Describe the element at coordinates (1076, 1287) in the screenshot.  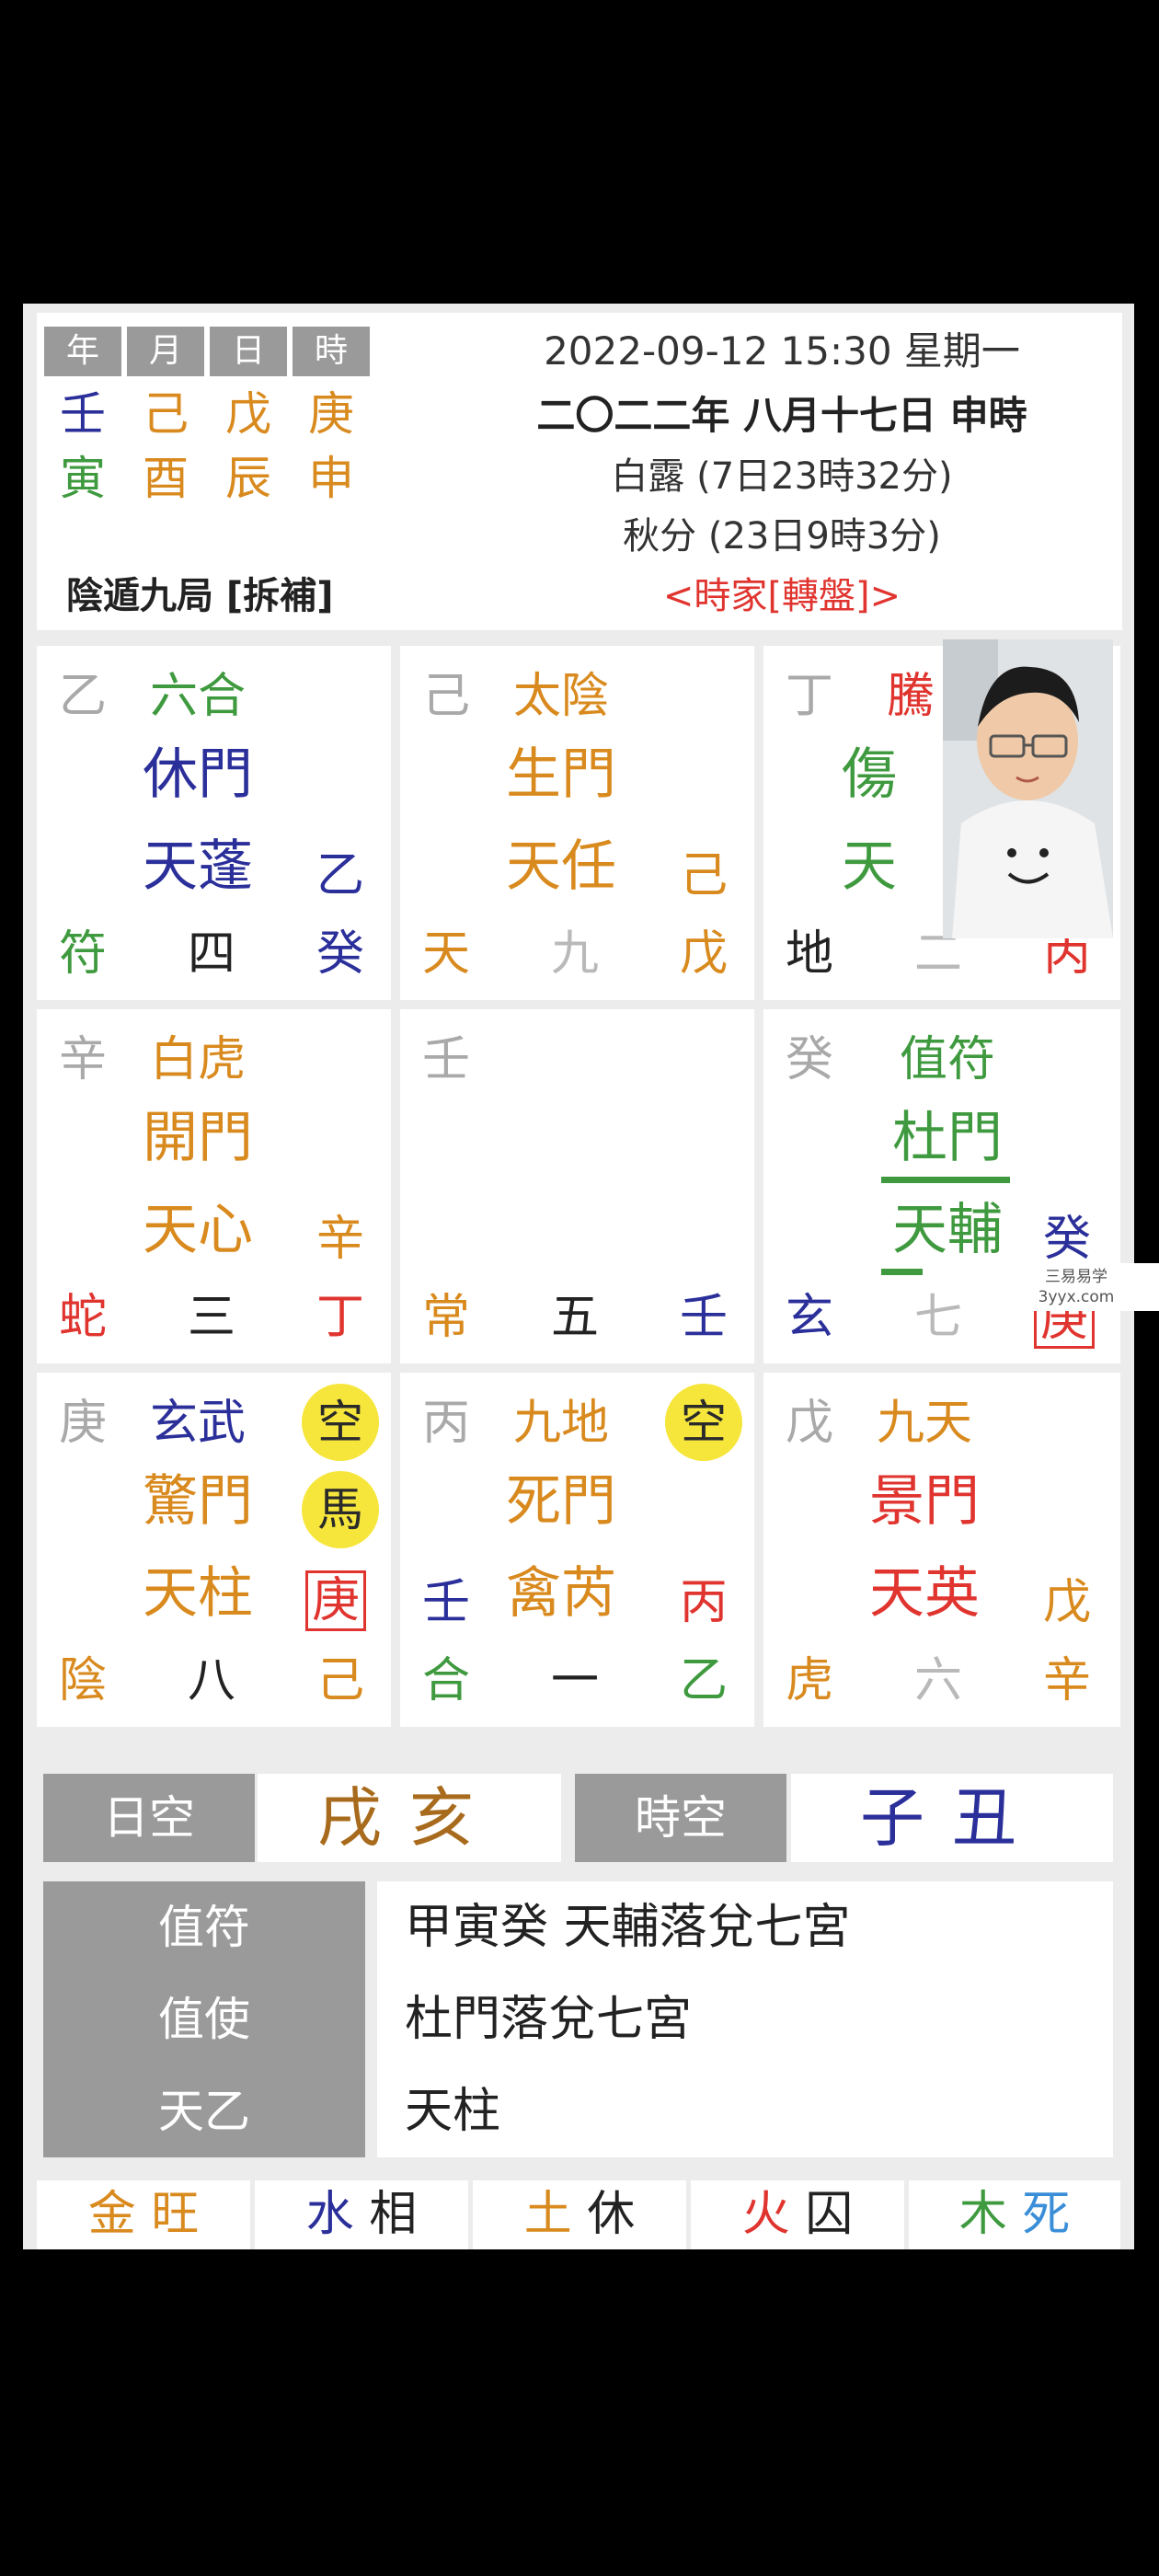
I see `watermark: 三易易学 3yyx.com` at that location.